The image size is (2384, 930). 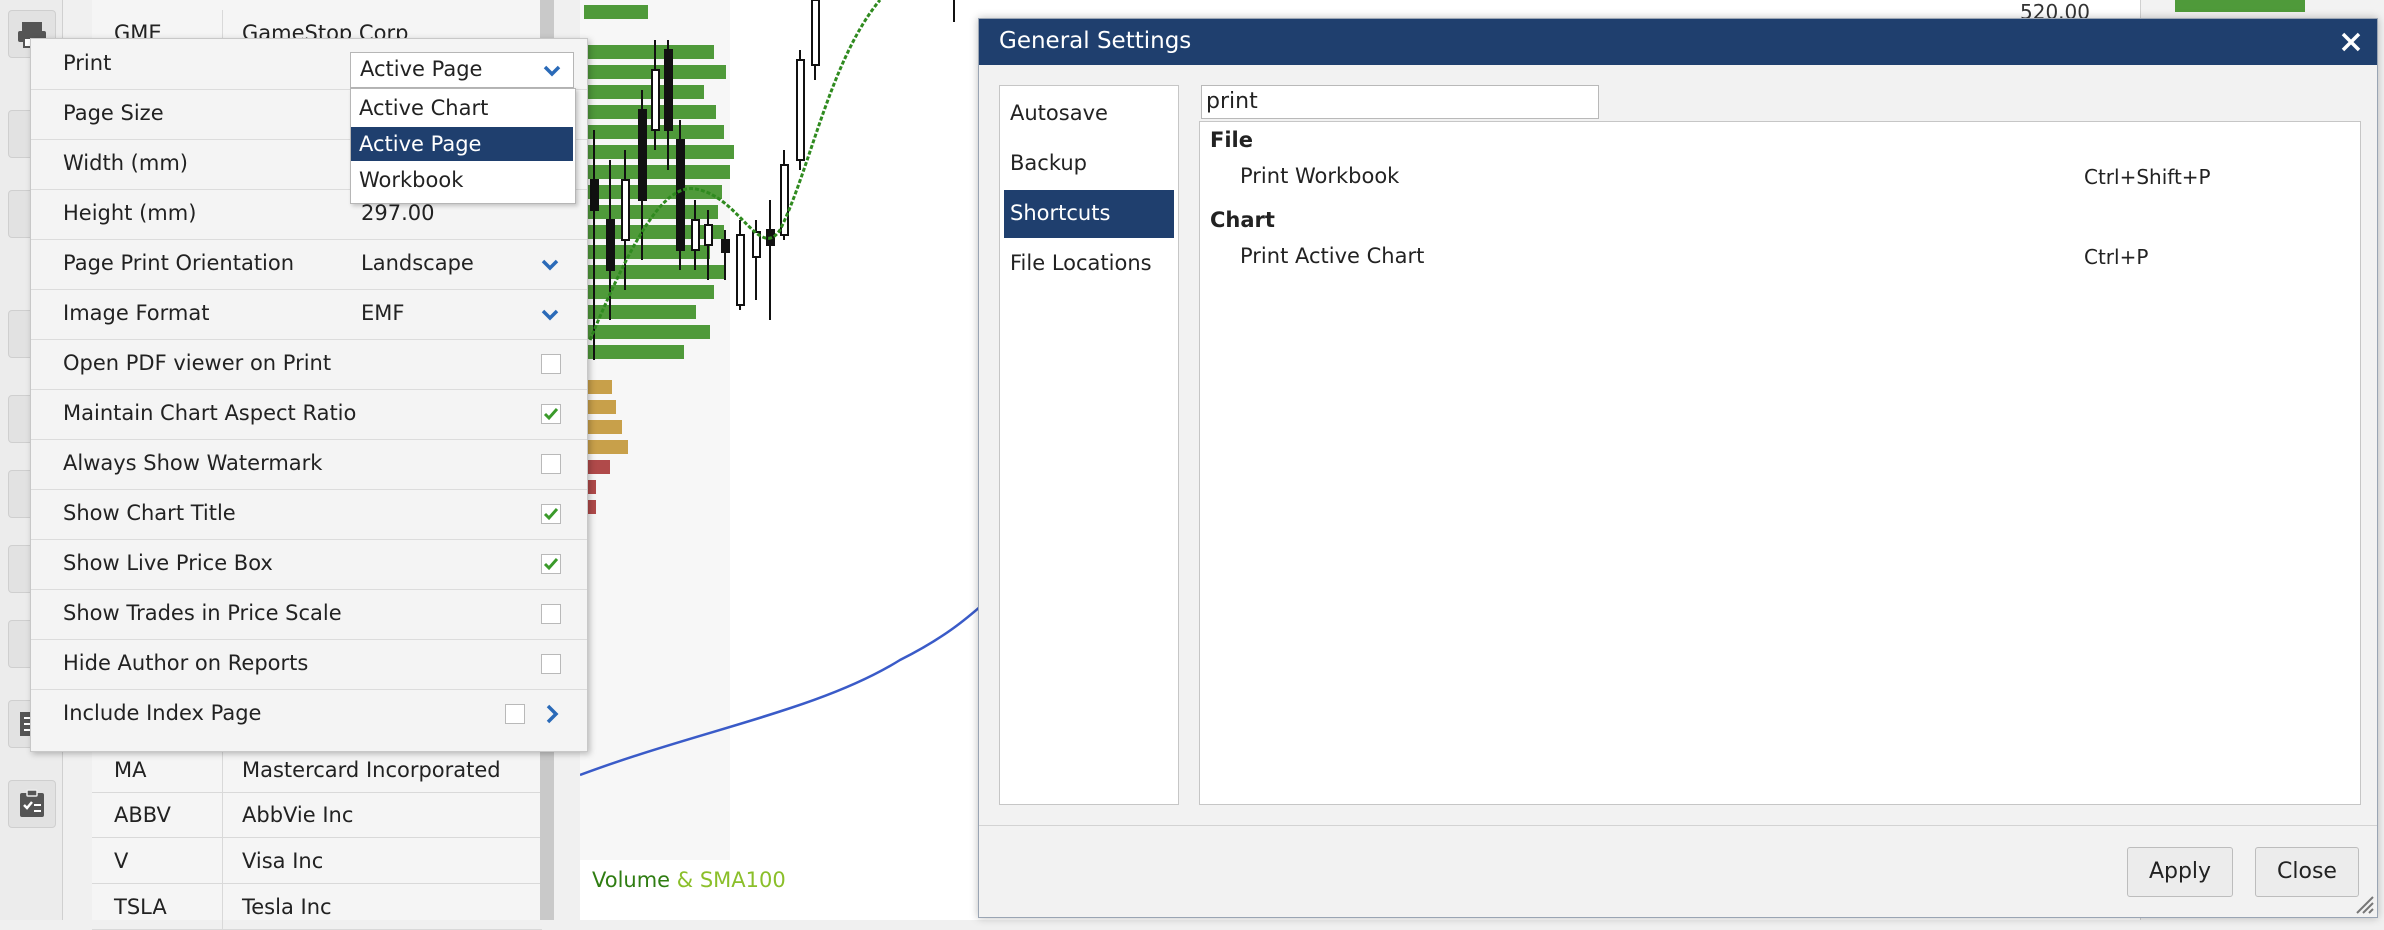 What do you see at coordinates (1242, 220) in the screenshot?
I see `group-header-chart: Chart` at bounding box center [1242, 220].